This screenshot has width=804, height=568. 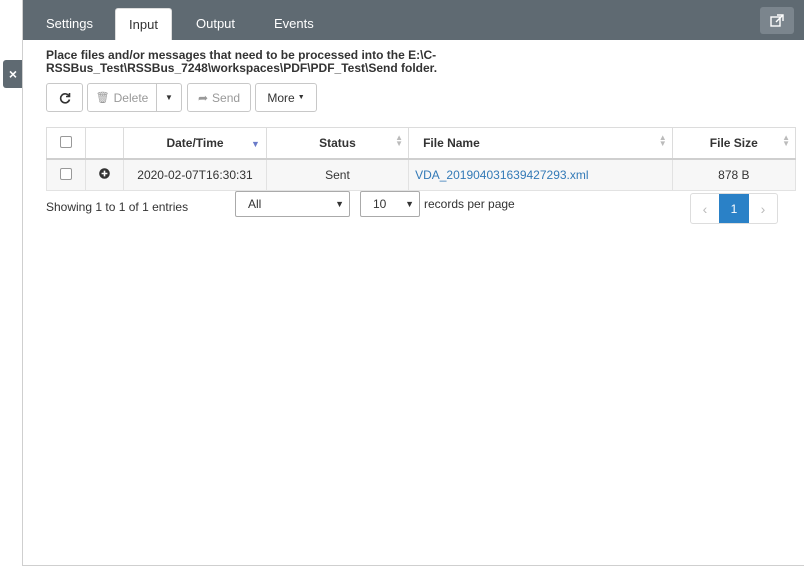 I want to click on tab-input: Input, so click(x=143, y=24).